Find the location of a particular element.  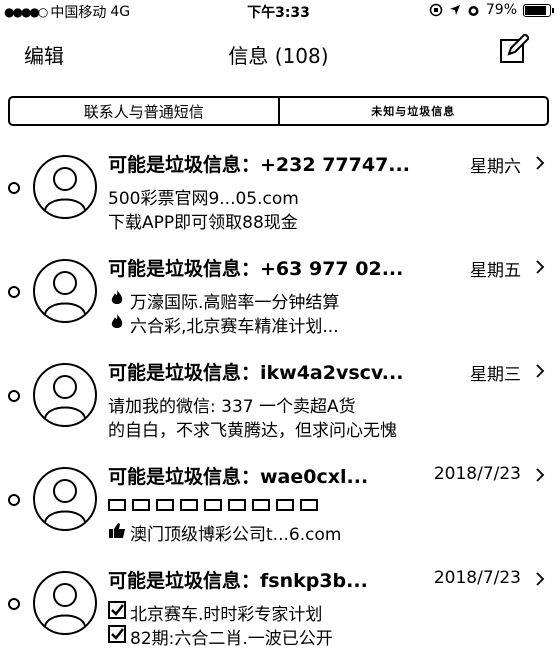

message-date: 星期五 is located at coordinates (495, 271).